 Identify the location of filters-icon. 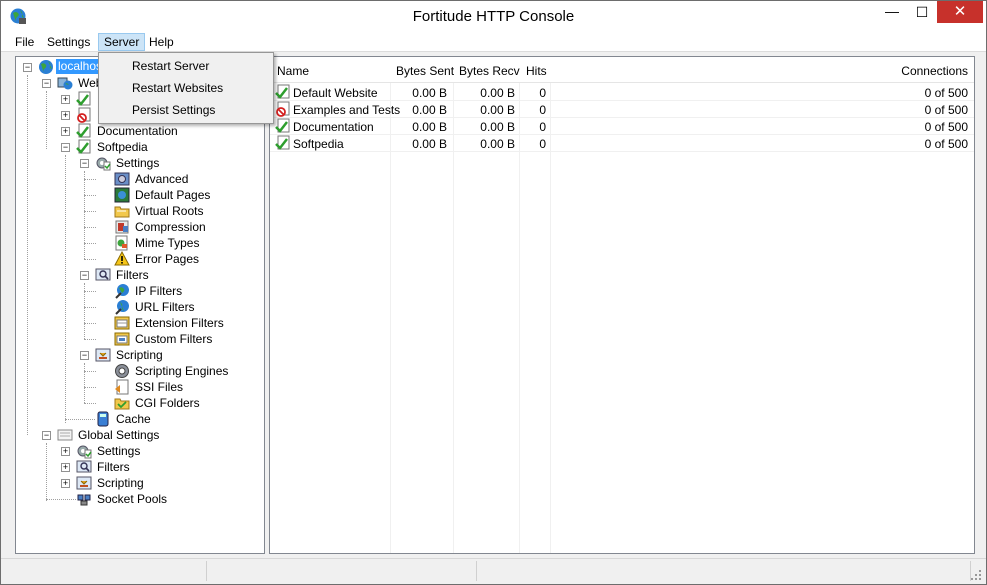
(103, 274).